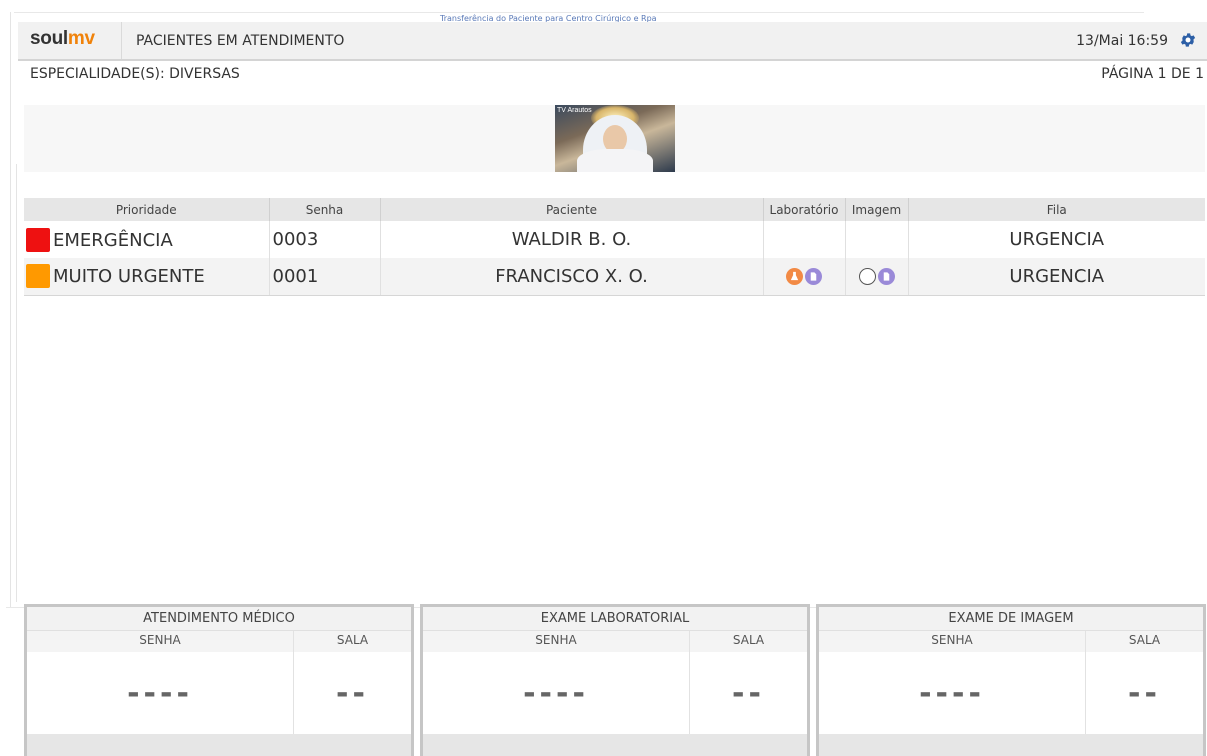 The height and width of the screenshot is (756, 1207). I want to click on thumbnail-mantle, so click(615, 160).